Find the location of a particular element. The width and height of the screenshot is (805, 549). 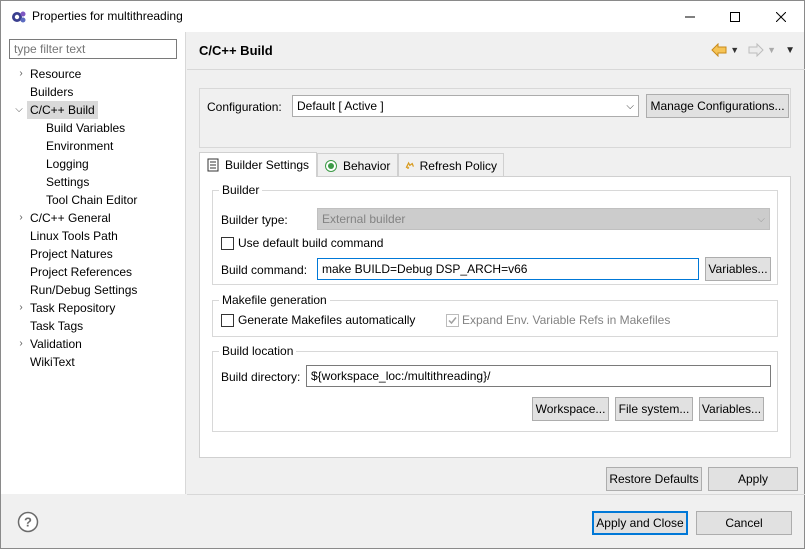

tree-item-environment: Environment is located at coordinates (93, 146).